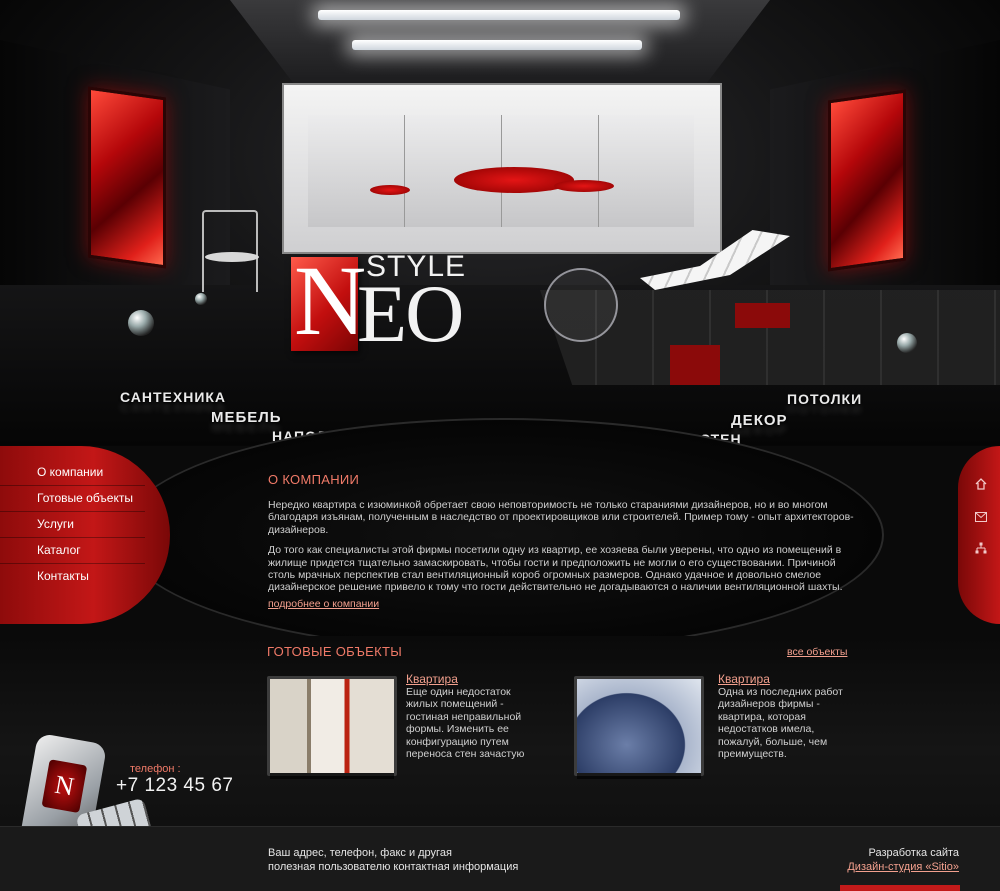  What do you see at coordinates (246, 417) in the screenshot?
I see `nav-mebel: МЕБЕЛЬ` at bounding box center [246, 417].